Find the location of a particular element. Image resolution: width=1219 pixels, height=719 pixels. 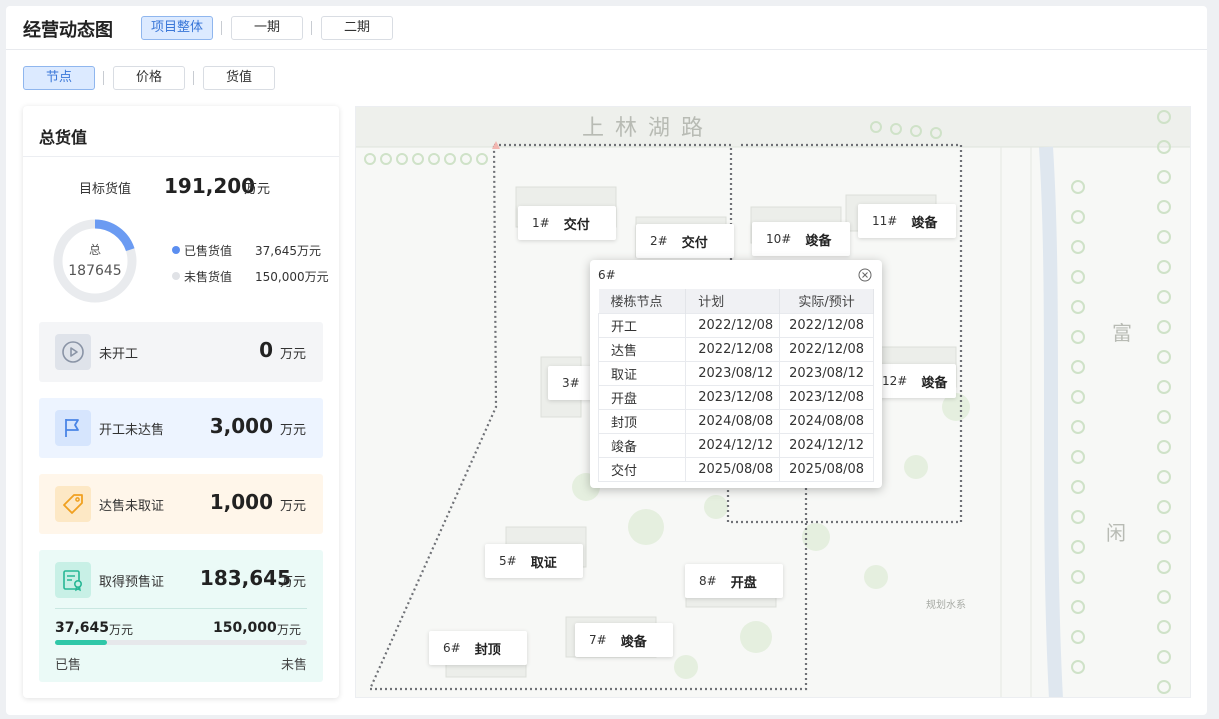

building-marker-7: 7# 竣备 is located at coordinates (624, 640).